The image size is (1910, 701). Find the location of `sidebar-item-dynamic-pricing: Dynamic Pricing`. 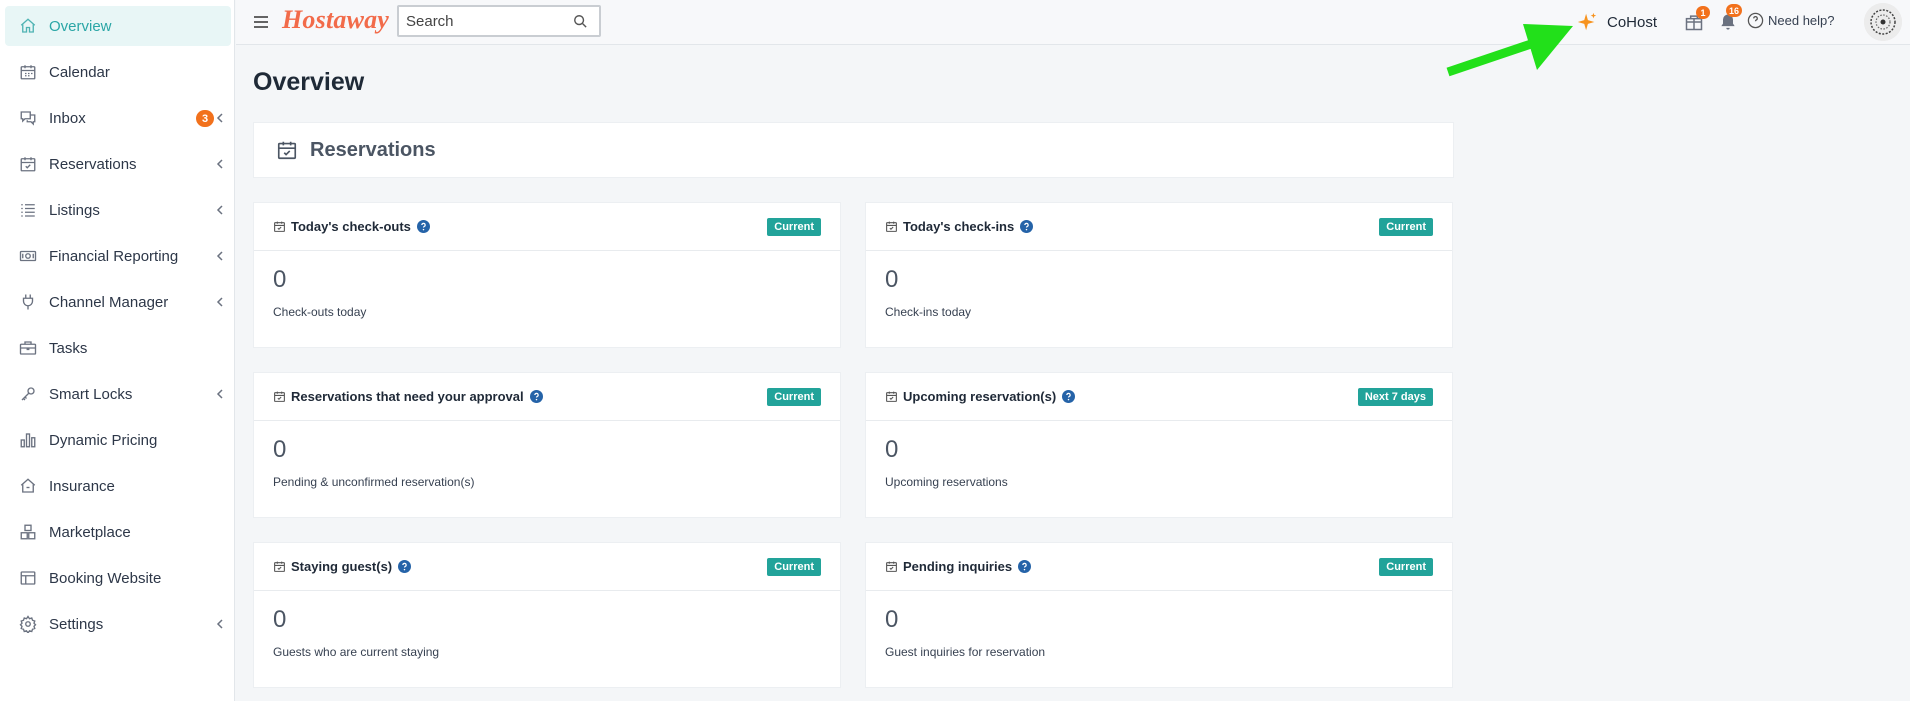

sidebar-item-dynamic-pricing: Dynamic Pricing is located at coordinates (118, 440).